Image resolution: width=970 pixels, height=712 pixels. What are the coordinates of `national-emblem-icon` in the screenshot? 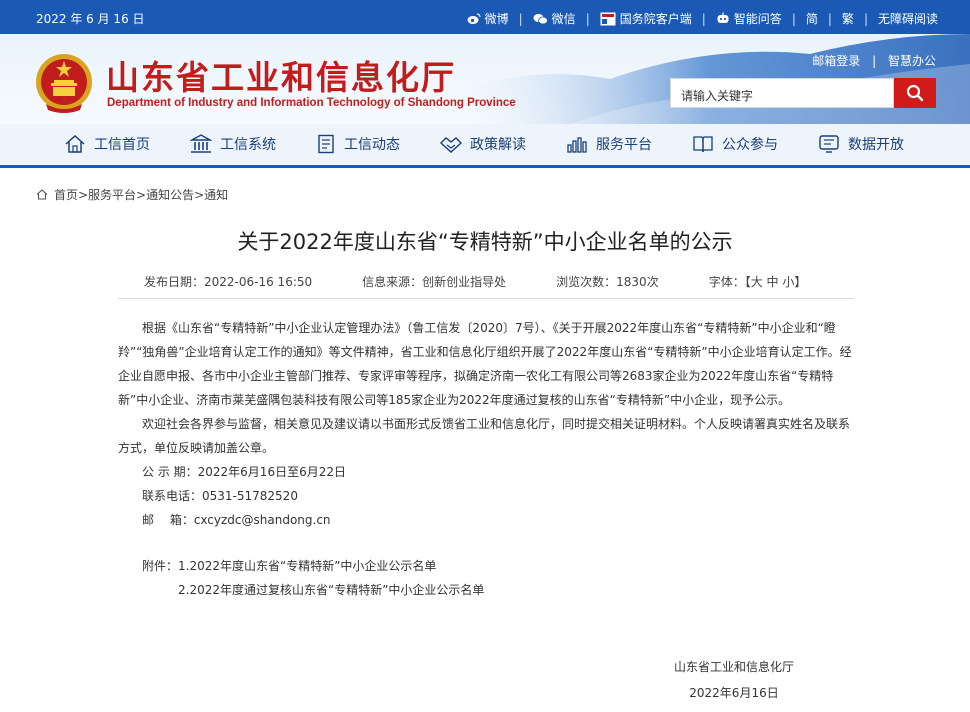 It's located at (64, 83).